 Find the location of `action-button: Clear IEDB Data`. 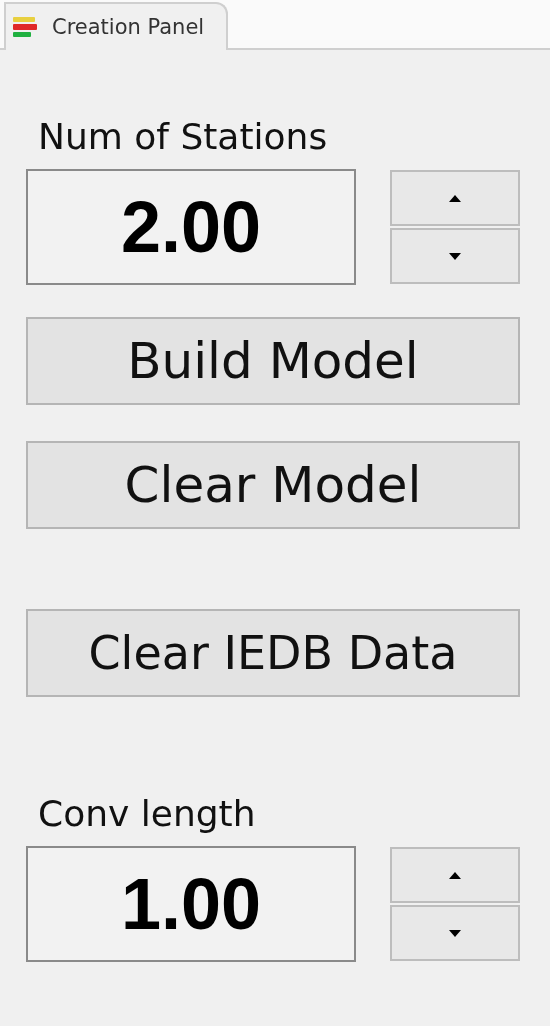

action-button: Clear IEDB Data is located at coordinates (273, 653).